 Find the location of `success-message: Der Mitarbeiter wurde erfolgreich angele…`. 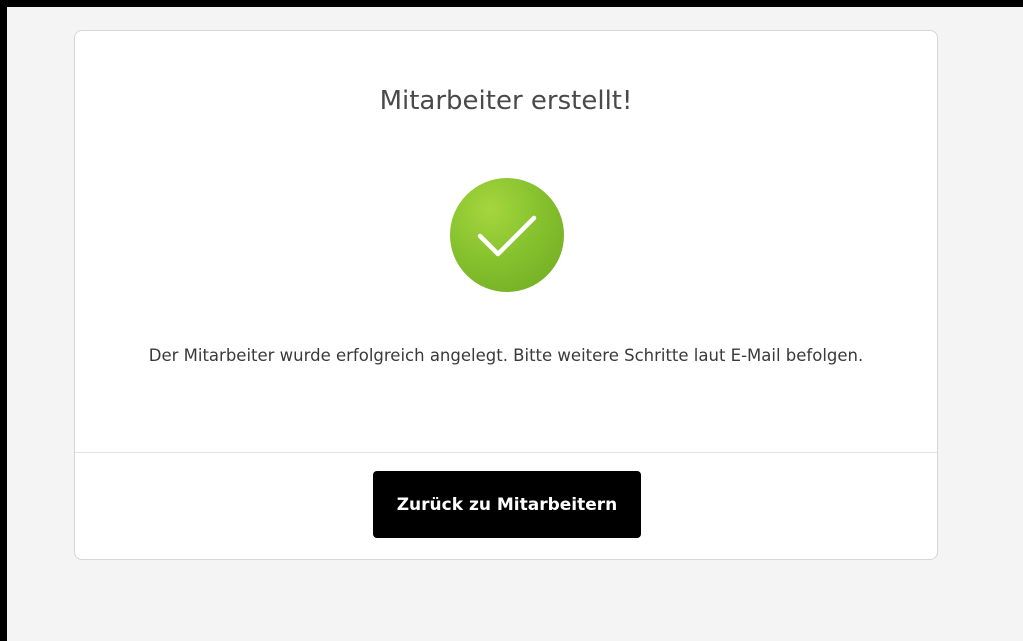

success-message: Der Mitarbeiter wurde erfolgreich angele… is located at coordinates (506, 355).